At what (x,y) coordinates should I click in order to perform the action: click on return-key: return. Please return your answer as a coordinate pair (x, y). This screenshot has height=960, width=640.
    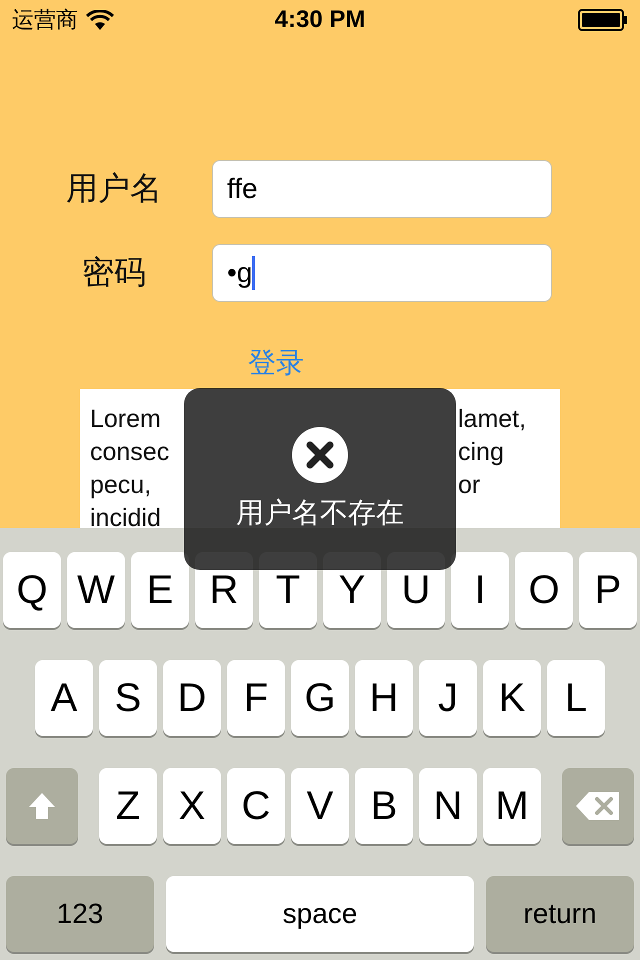
    Looking at the image, I should click on (560, 914).